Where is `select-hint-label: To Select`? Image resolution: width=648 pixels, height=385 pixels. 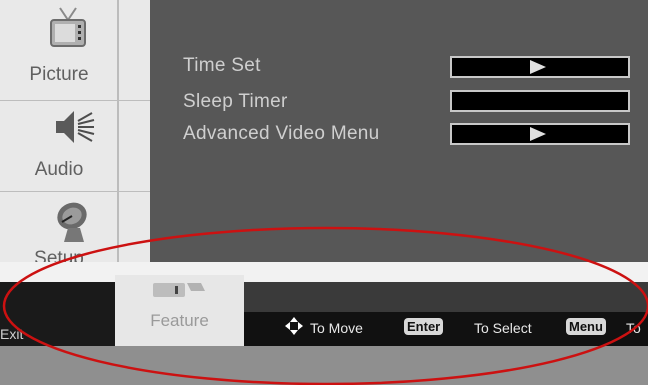 select-hint-label: To Select is located at coordinates (503, 328).